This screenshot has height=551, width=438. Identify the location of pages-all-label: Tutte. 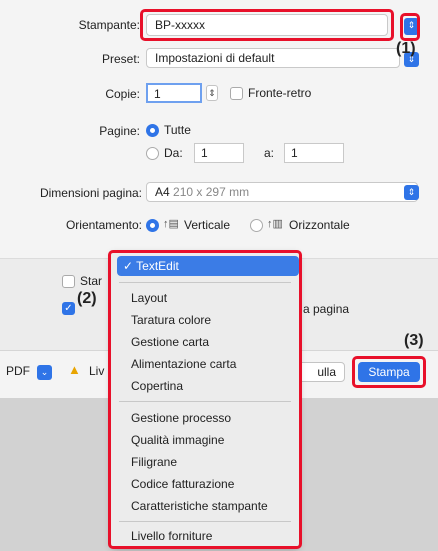
(177, 130).